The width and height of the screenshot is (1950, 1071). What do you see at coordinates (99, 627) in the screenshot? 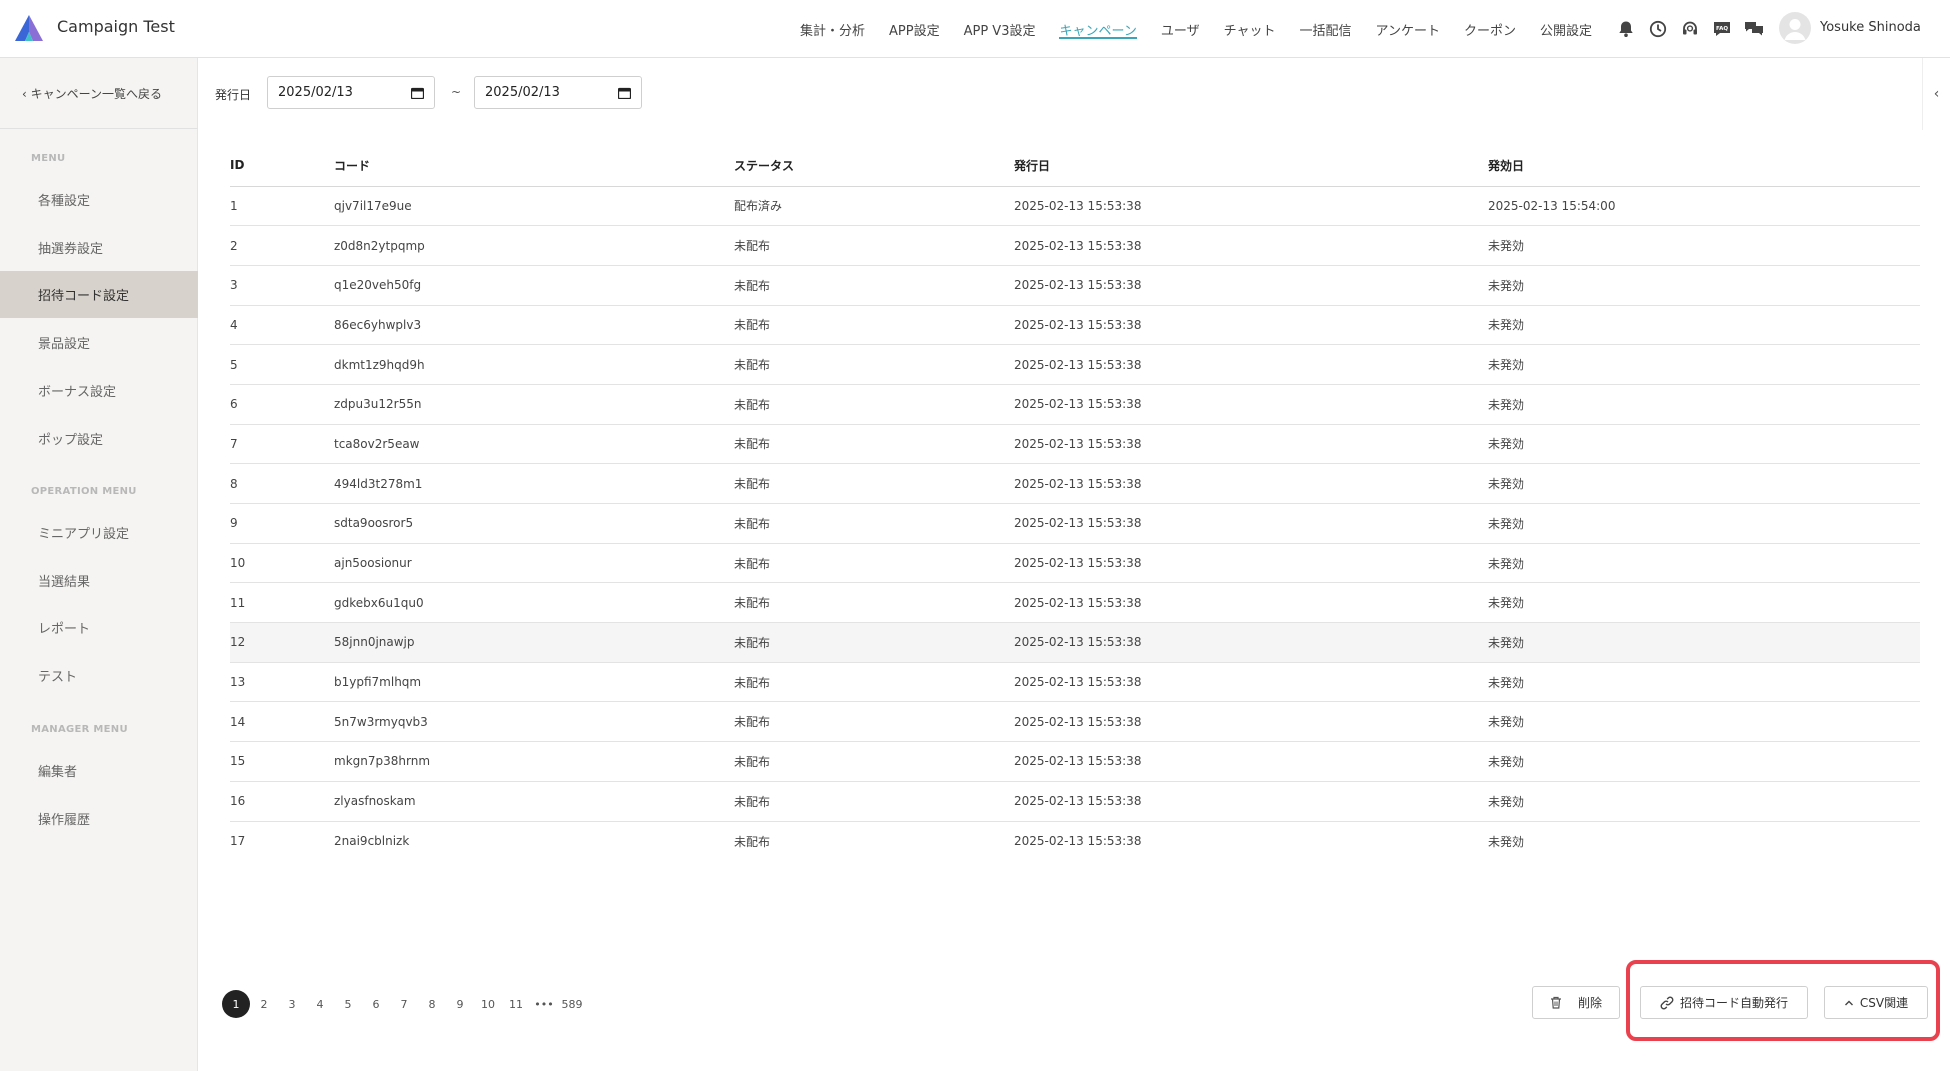
I see `sidebar-item-2-3: レポート` at bounding box center [99, 627].